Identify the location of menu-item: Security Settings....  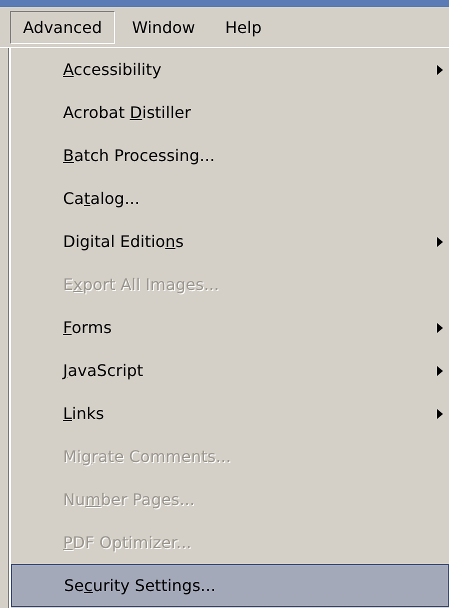
(230, 585).